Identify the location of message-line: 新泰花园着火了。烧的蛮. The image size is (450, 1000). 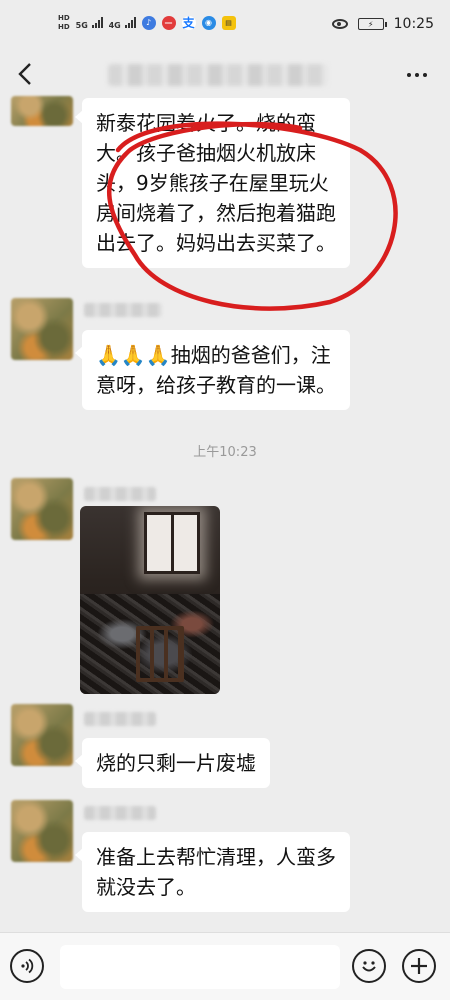
(206, 123).